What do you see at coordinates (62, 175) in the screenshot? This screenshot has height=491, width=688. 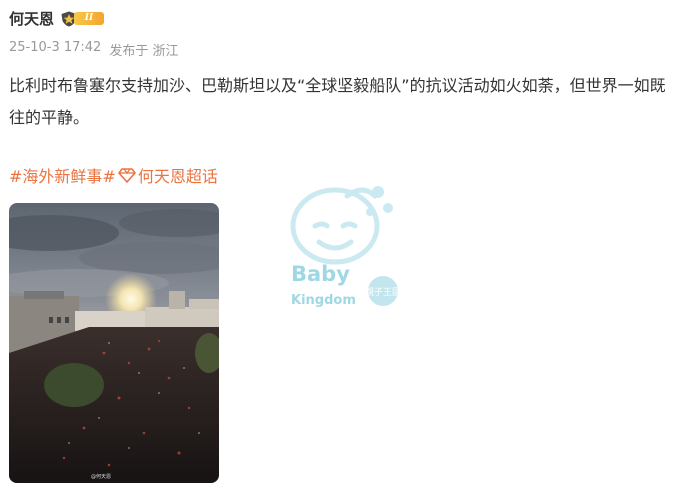 I see `hashtag-overseas-news: #海外新鲜事#` at bounding box center [62, 175].